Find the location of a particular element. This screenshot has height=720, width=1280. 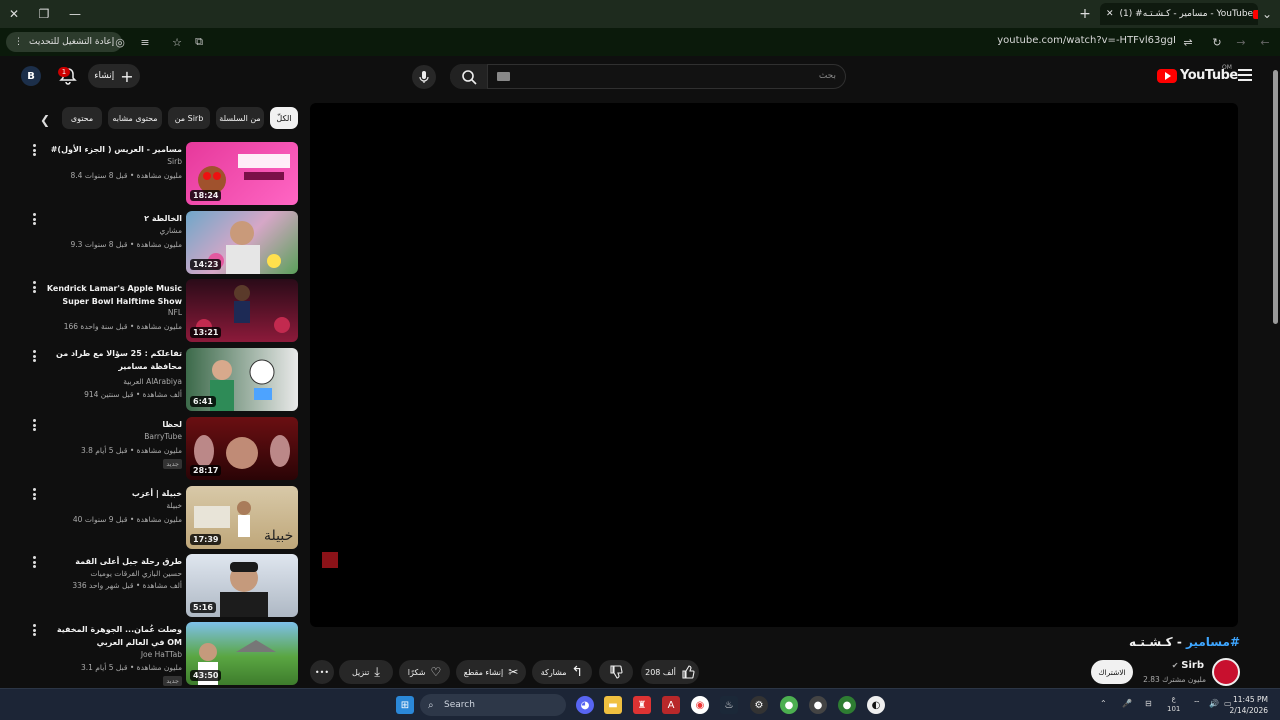

chip-more: محتوى is located at coordinates (82, 118).